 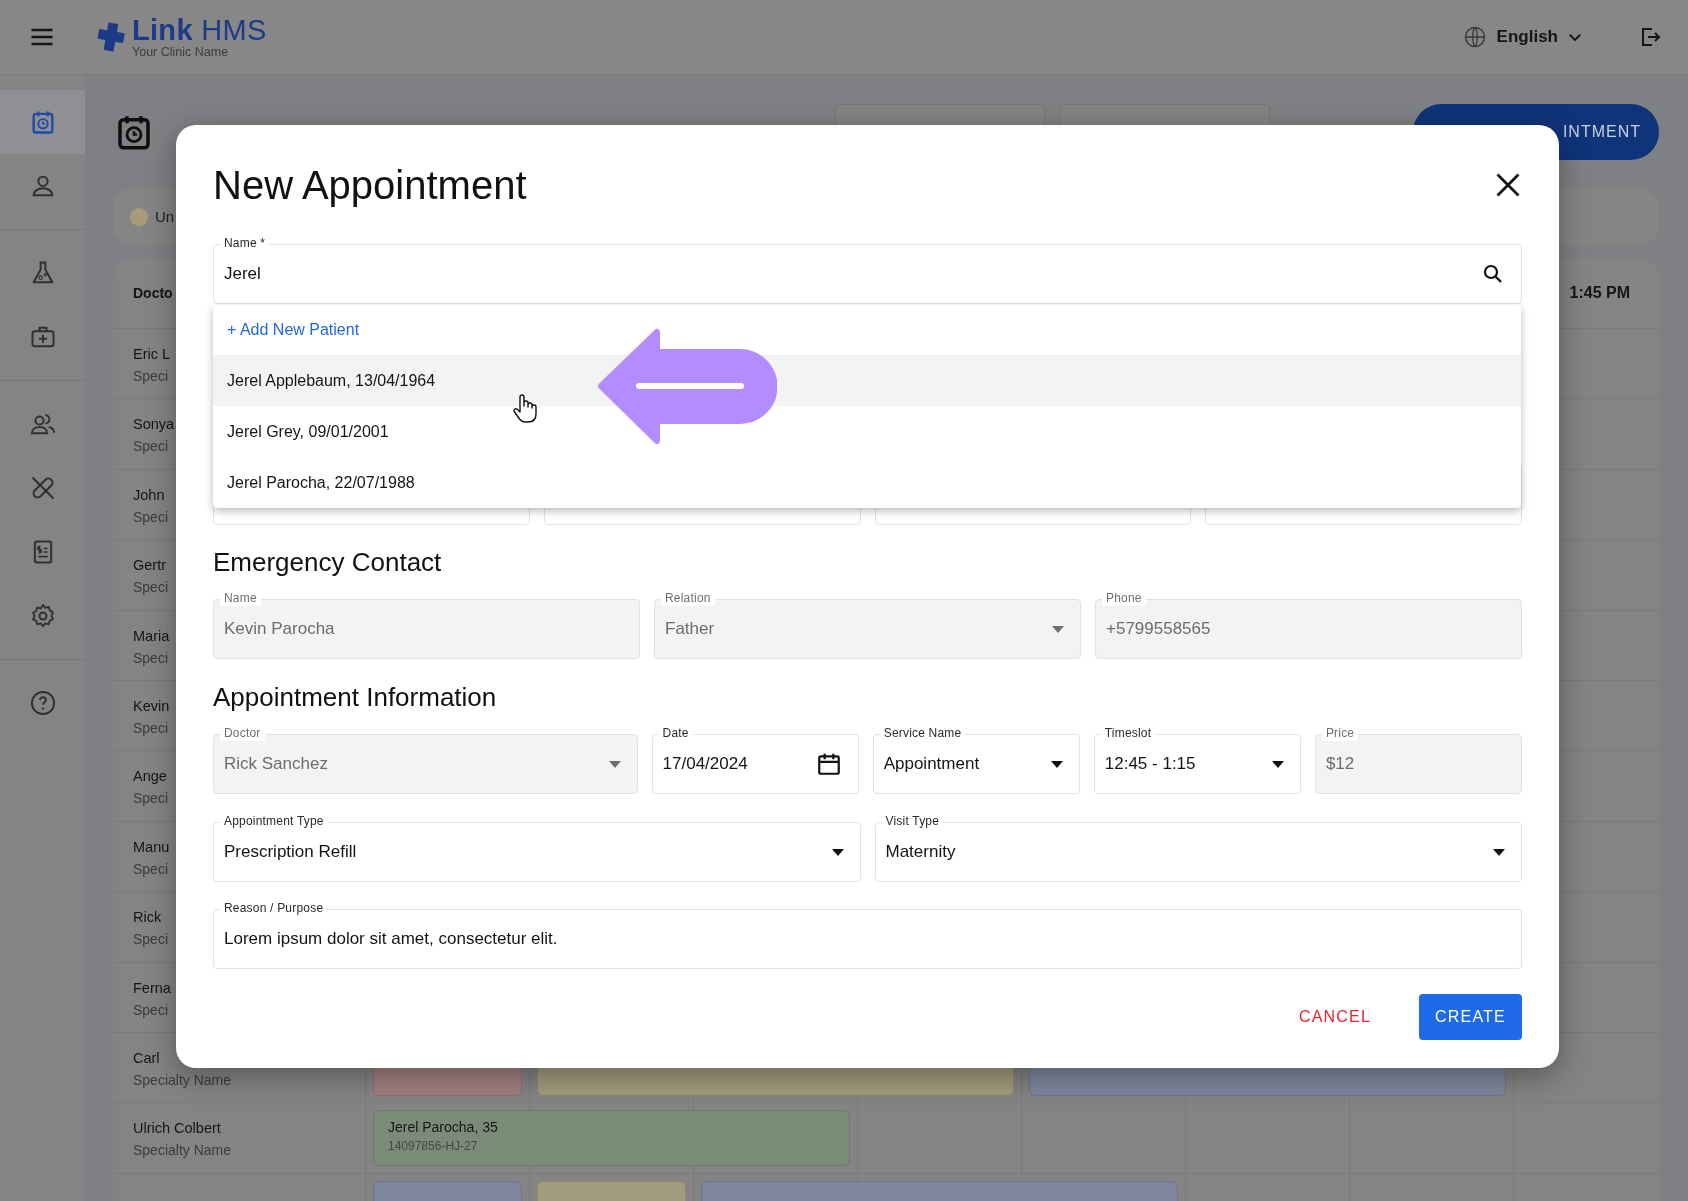 I want to click on section-title: Emergency Contact, so click(x=328, y=562).